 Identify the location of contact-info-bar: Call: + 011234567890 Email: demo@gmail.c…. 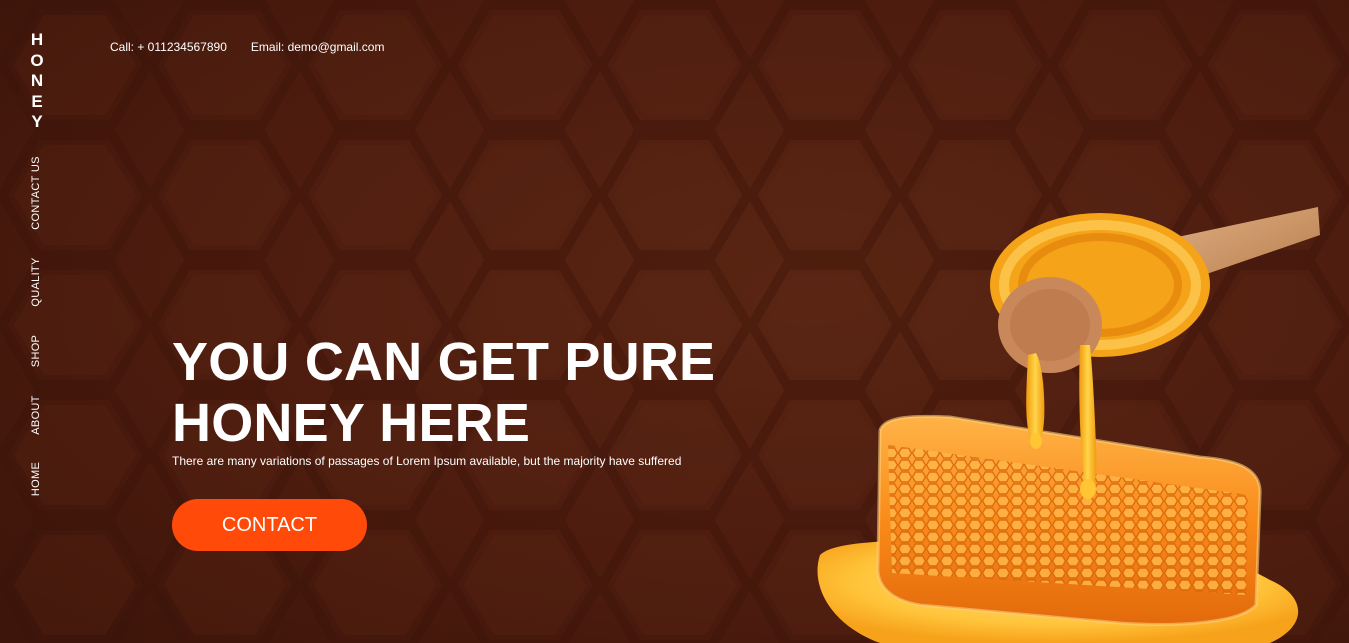
(247, 47).